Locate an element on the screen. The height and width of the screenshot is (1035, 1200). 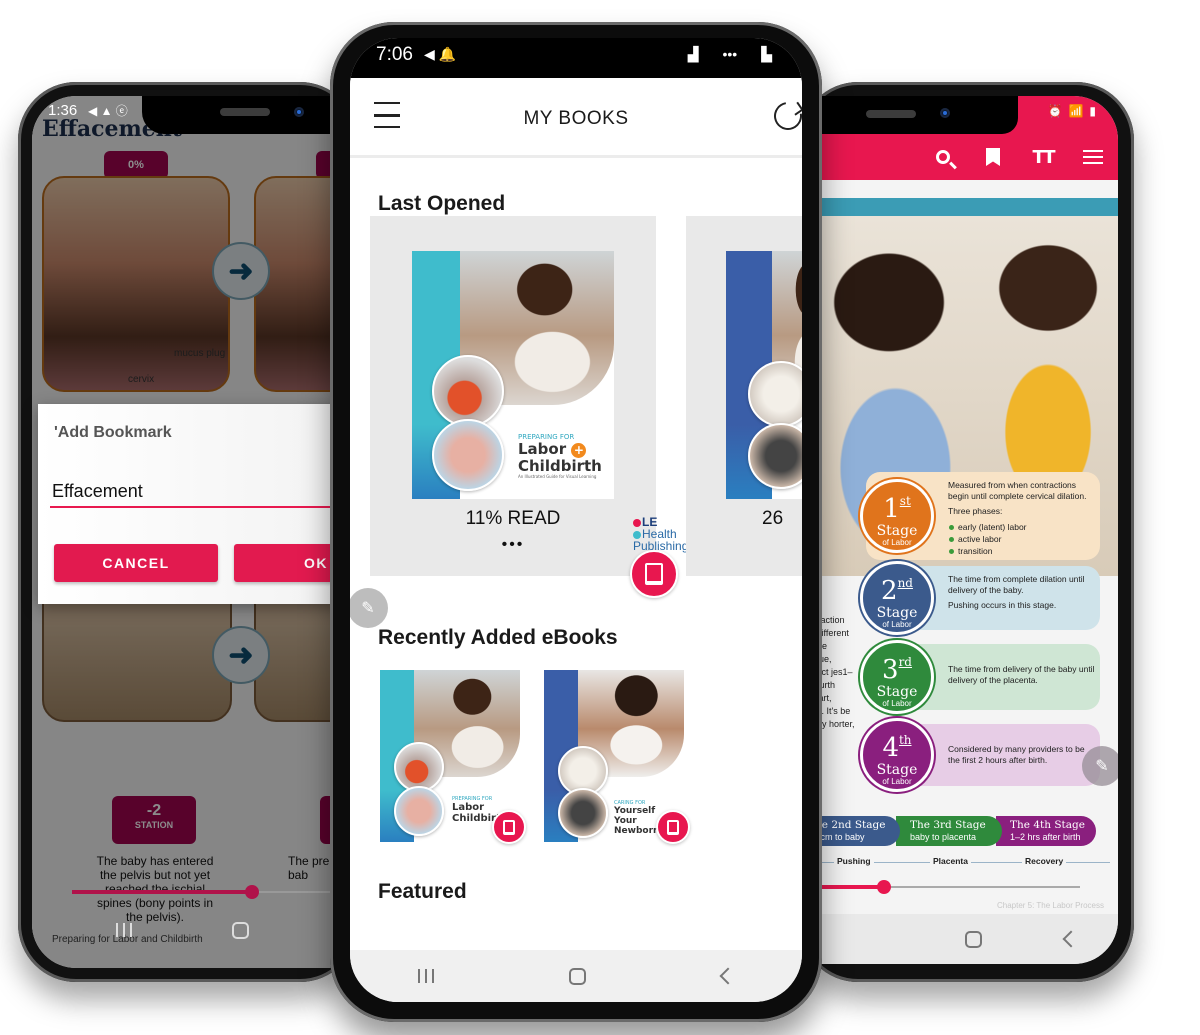
status-bar: 7:06 ◀ 🔔 ▟ ••• ▙ is located at coordinates (576, 58).